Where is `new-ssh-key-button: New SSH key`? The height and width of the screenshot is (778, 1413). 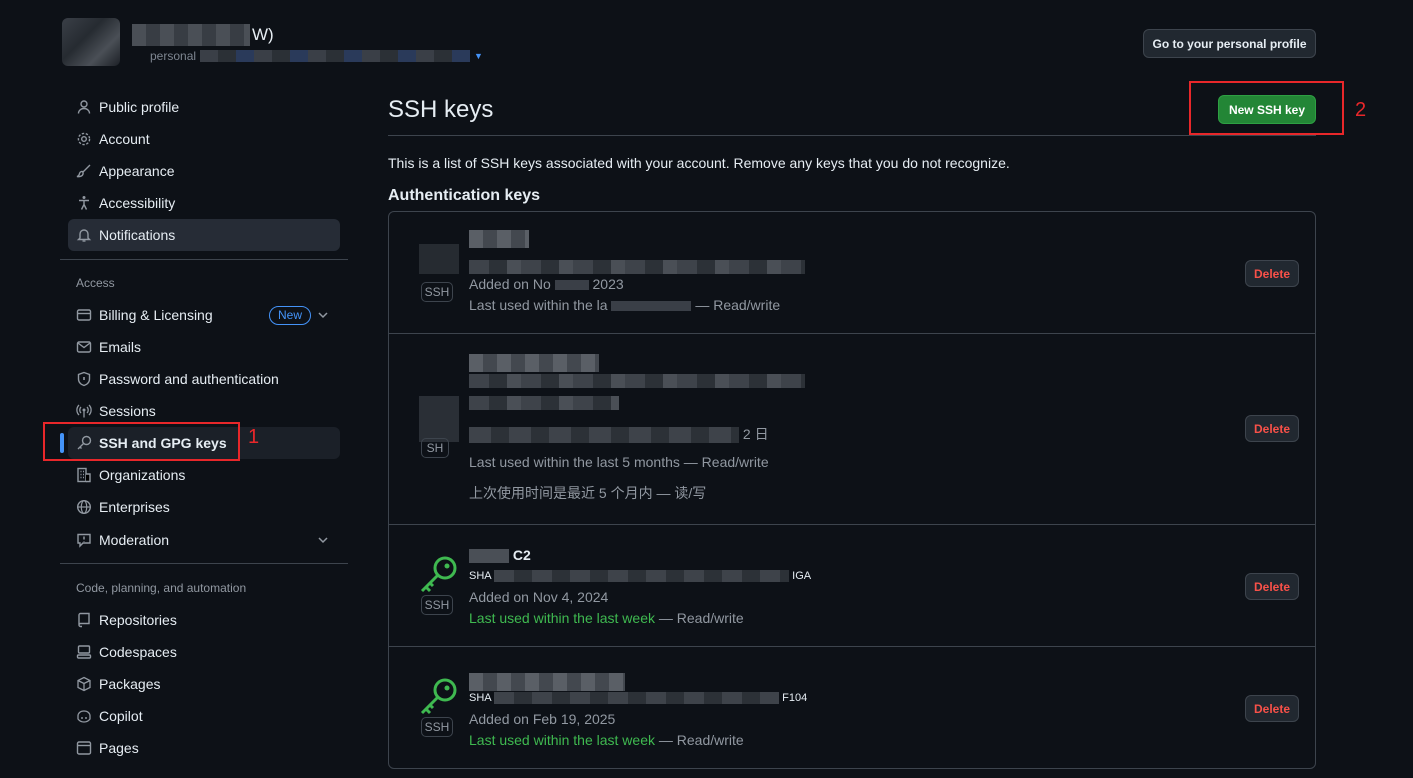 new-ssh-key-button: New SSH key is located at coordinates (1267, 109).